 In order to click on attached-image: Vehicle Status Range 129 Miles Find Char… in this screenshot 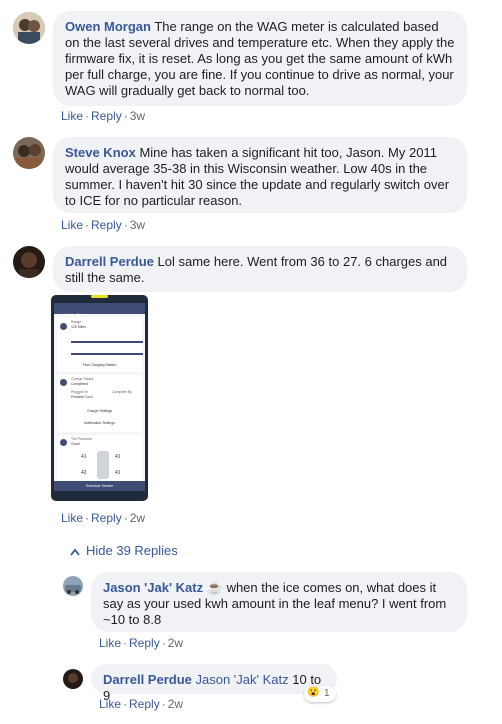, I will do `click(99, 398)`.